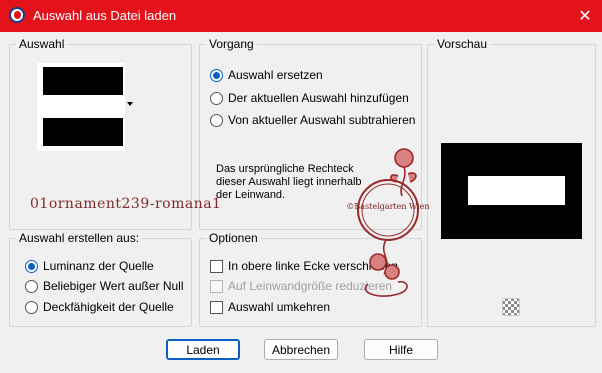 The image size is (602, 373). I want to click on radio-auswahl-subtrahieren: Von aktueller Auswahl subtrahieren, so click(312, 120).